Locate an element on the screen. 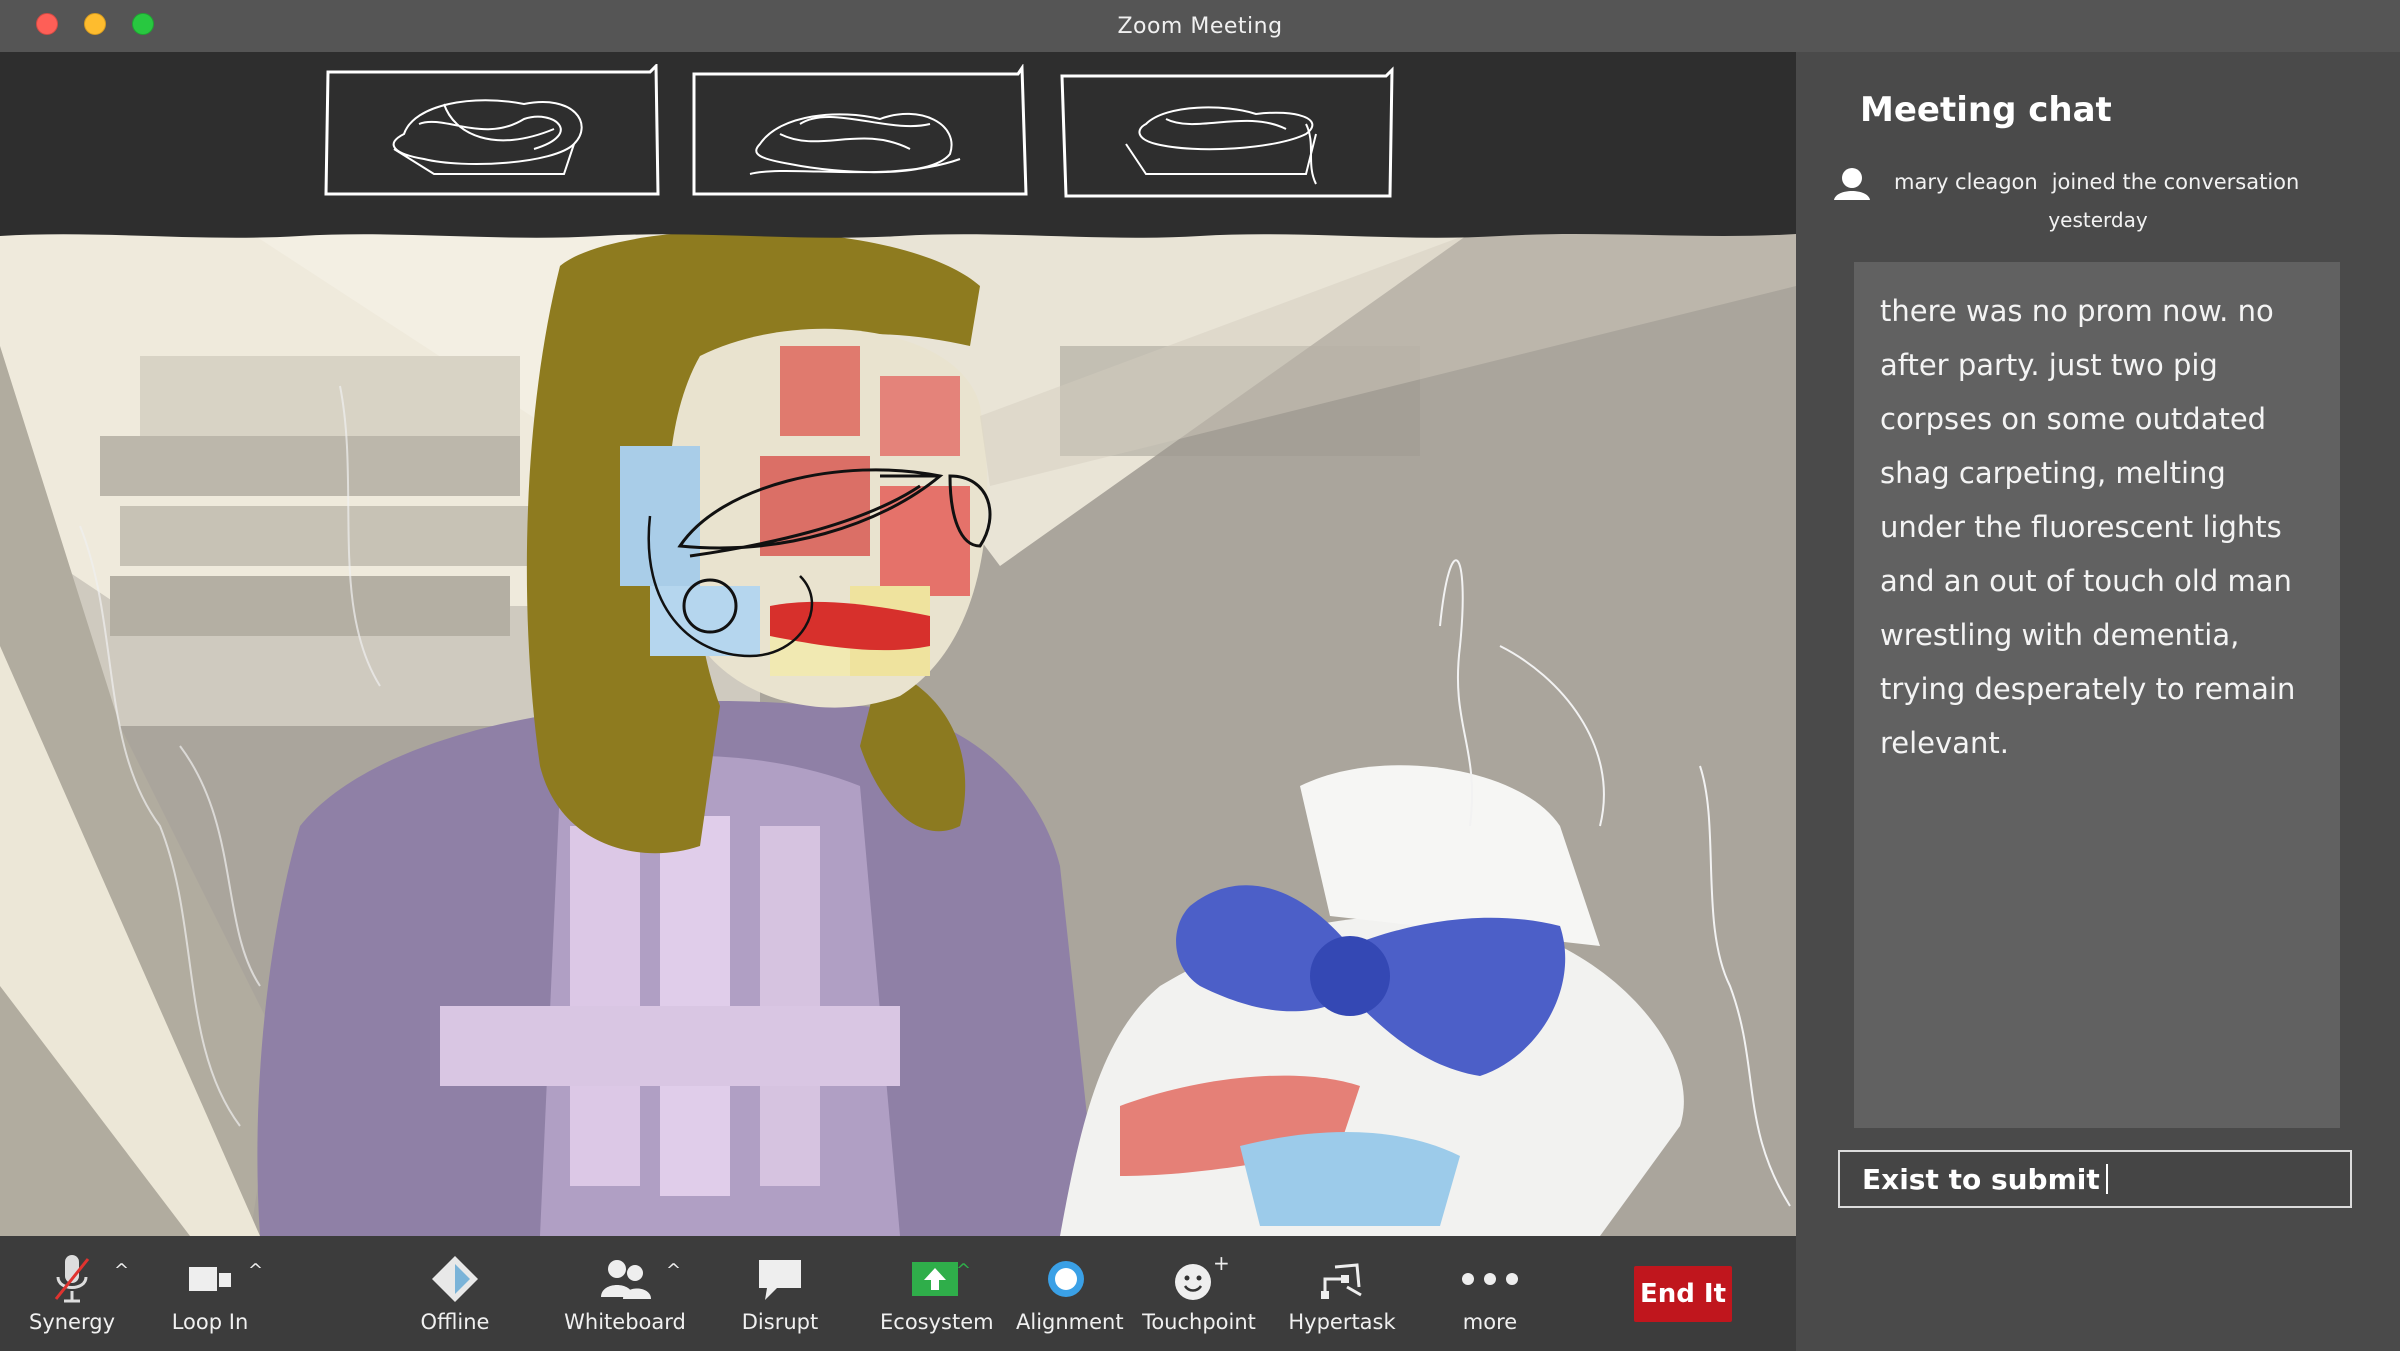  sketch-icon is located at coordinates (1342, 1279).